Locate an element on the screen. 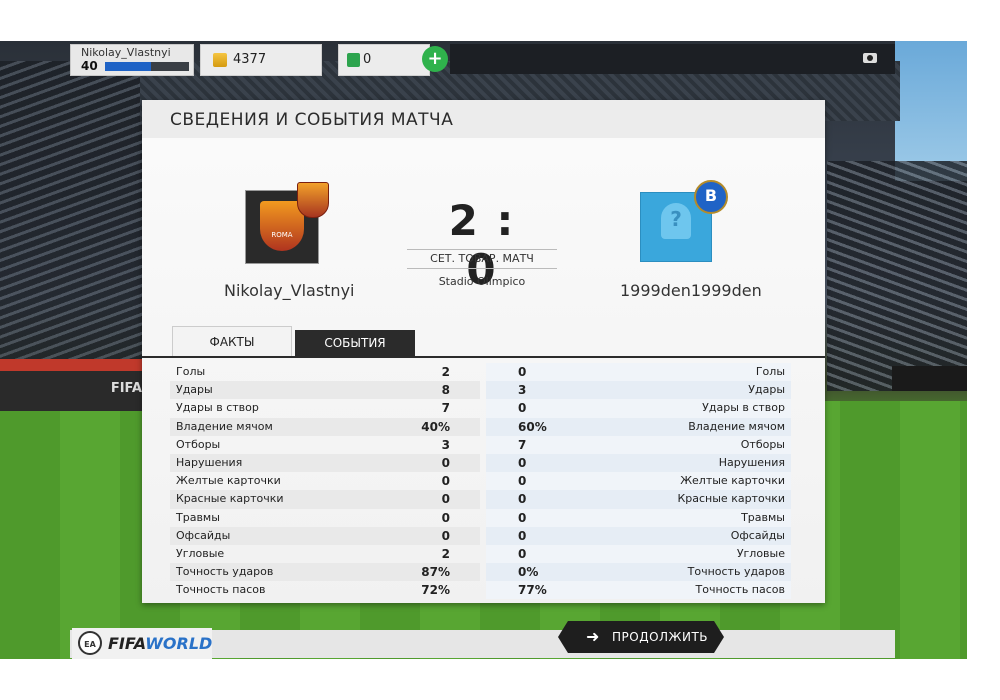 This screenshot has width=1000, height=700. fifa-points-counter: 0 is located at coordinates (384, 60).